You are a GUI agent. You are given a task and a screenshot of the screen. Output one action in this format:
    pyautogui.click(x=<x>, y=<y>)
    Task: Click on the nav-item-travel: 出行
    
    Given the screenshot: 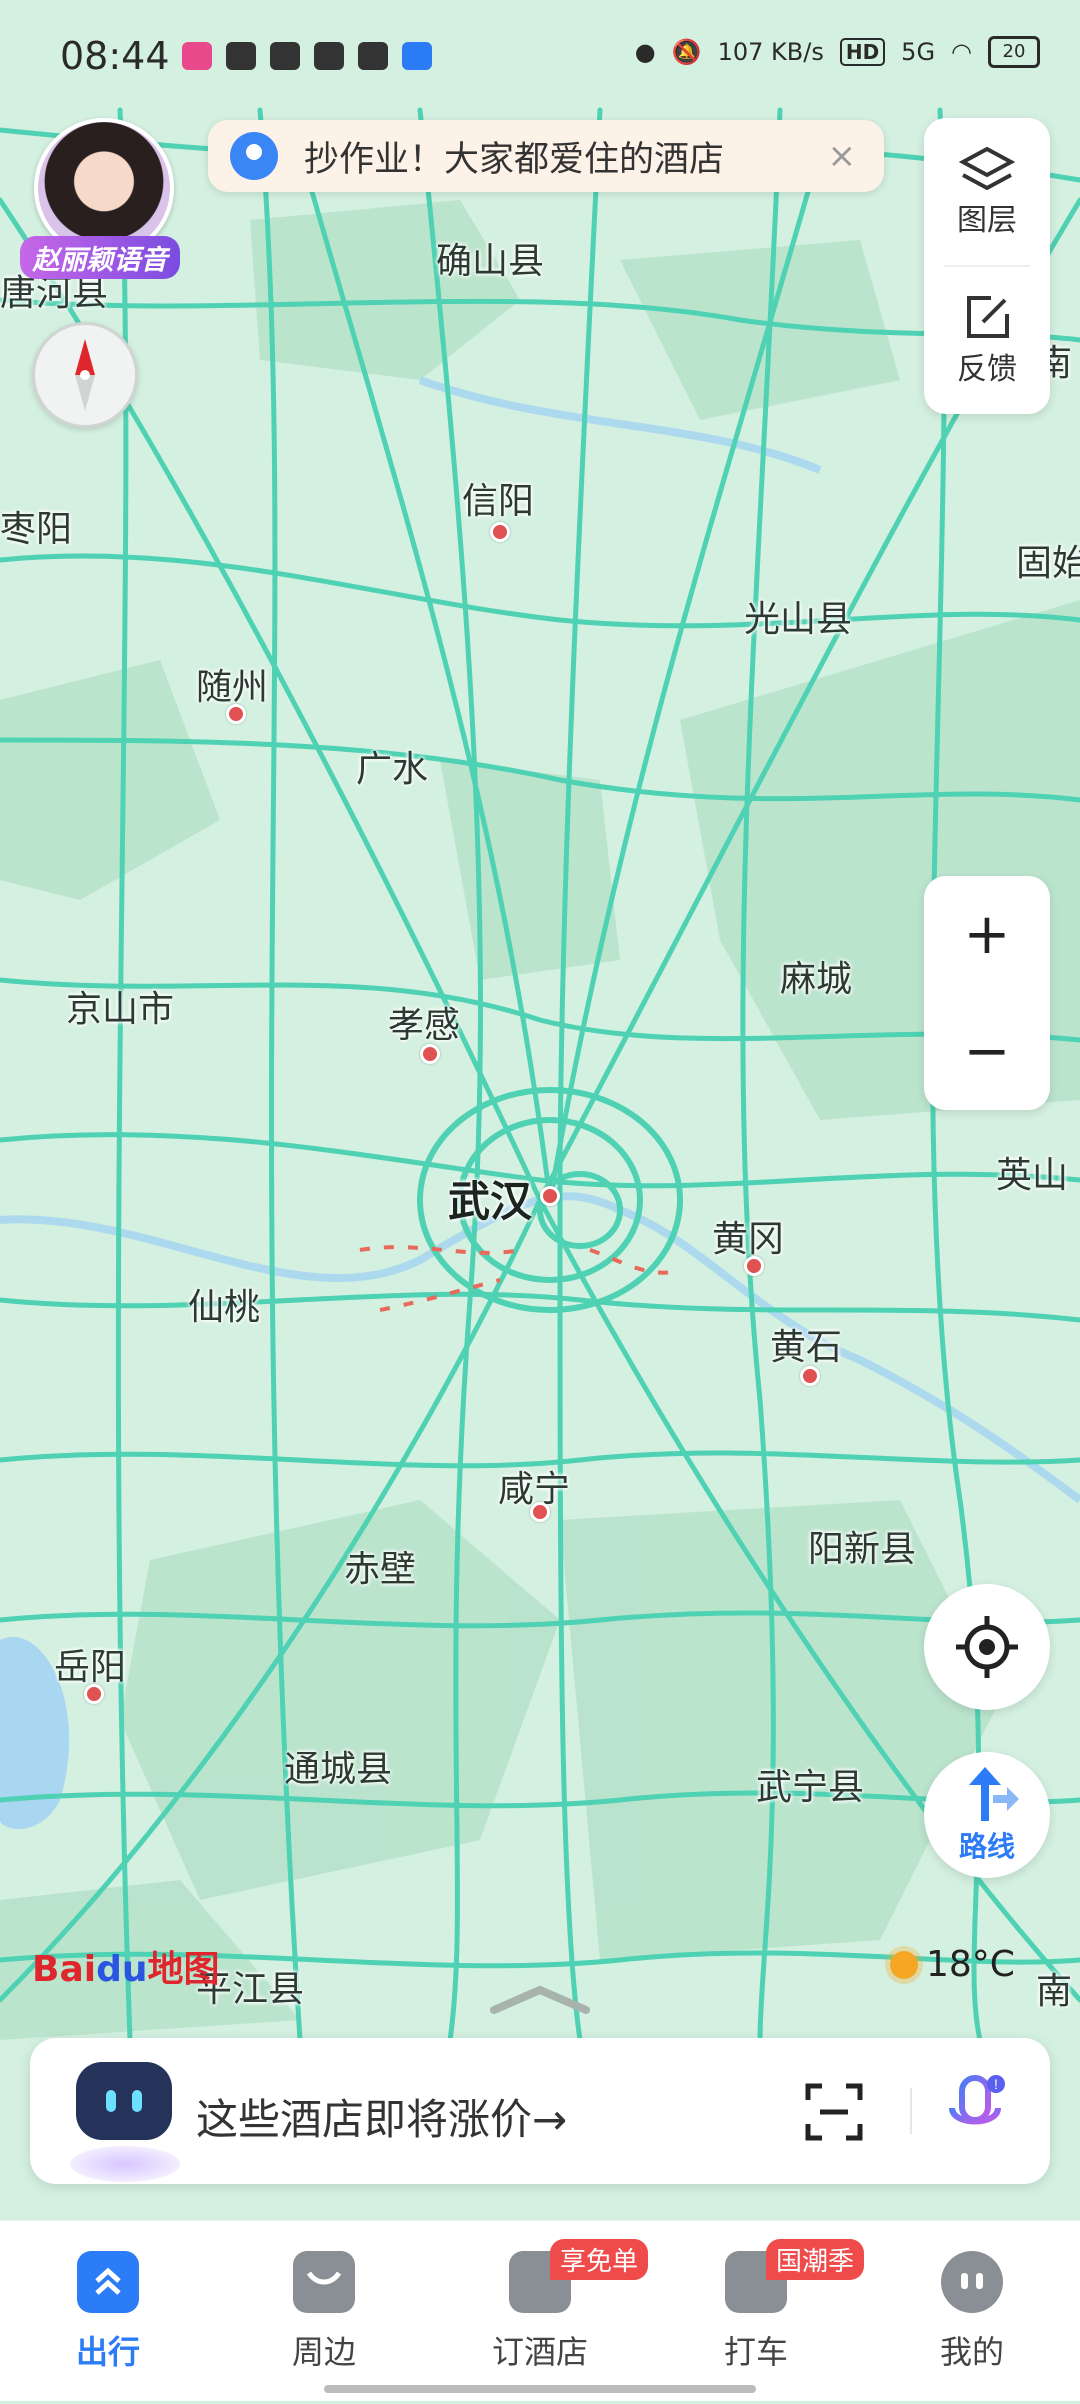 What is the action you would take?
    pyautogui.click(x=108, y=2312)
    